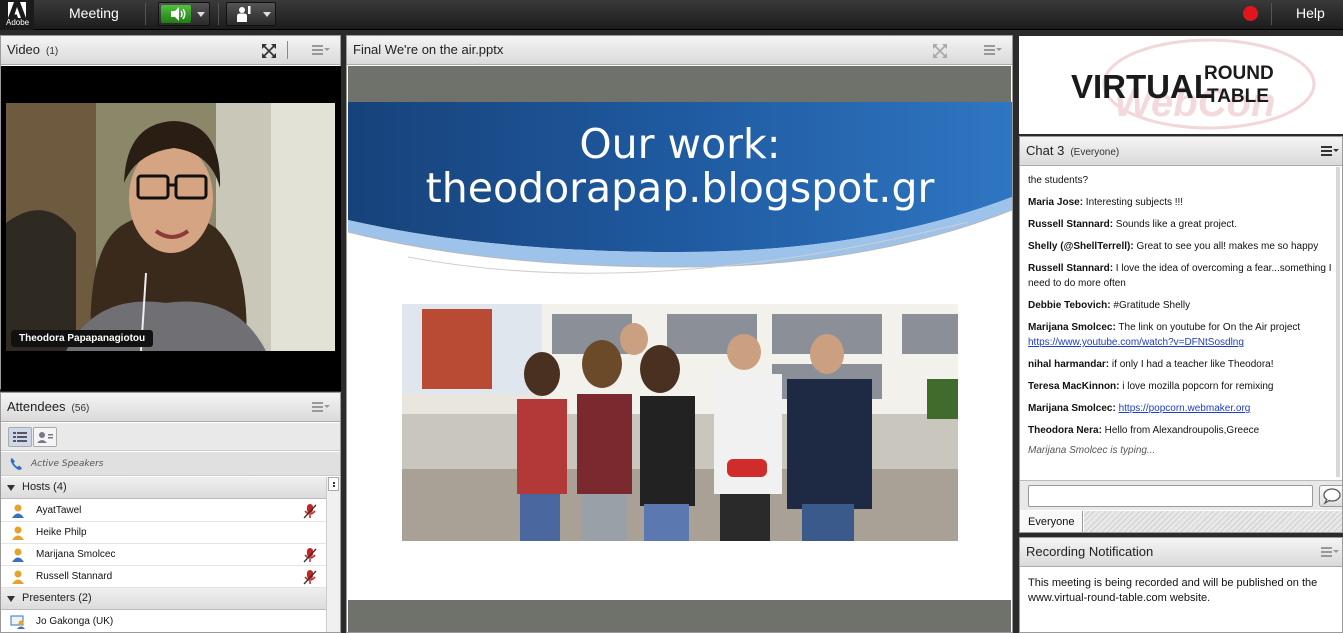  Describe the element at coordinates (163, 621) in the screenshot. I see `attendee-row: Jo Gakonga (UK)` at that location.